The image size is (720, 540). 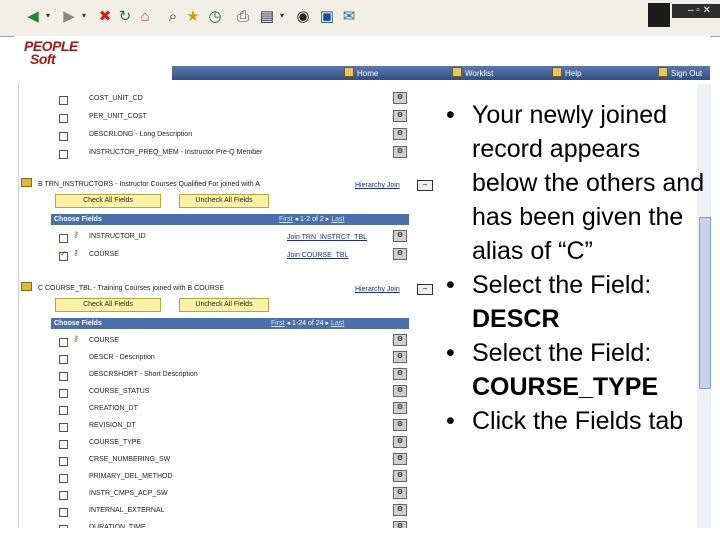 What do you see at coordinates (361, 73) in the screenshot?
I see `nav-home: Home` at bounding box center [361, 73].